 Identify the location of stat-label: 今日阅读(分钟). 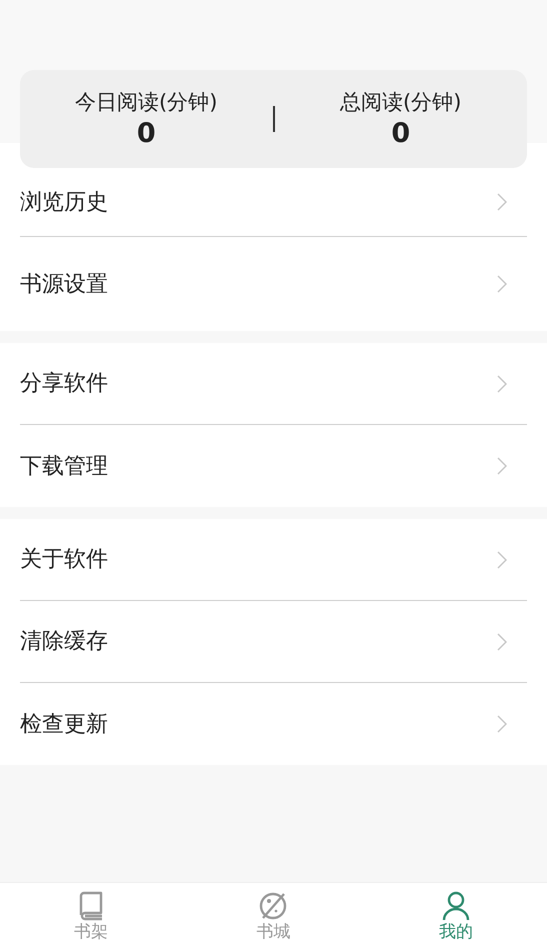
(146, 102).